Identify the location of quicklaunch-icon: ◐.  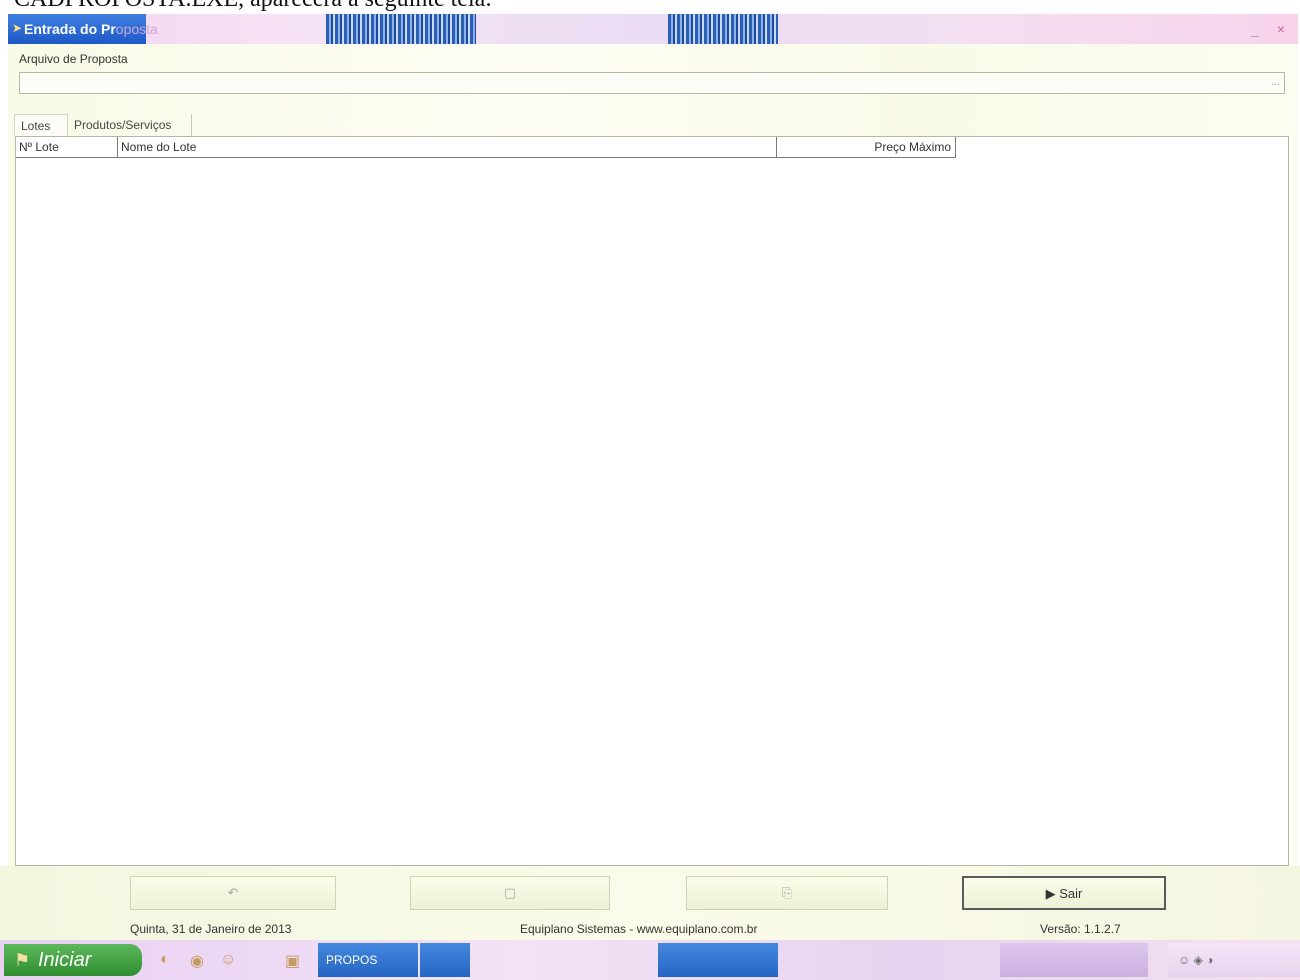
(165, 960).